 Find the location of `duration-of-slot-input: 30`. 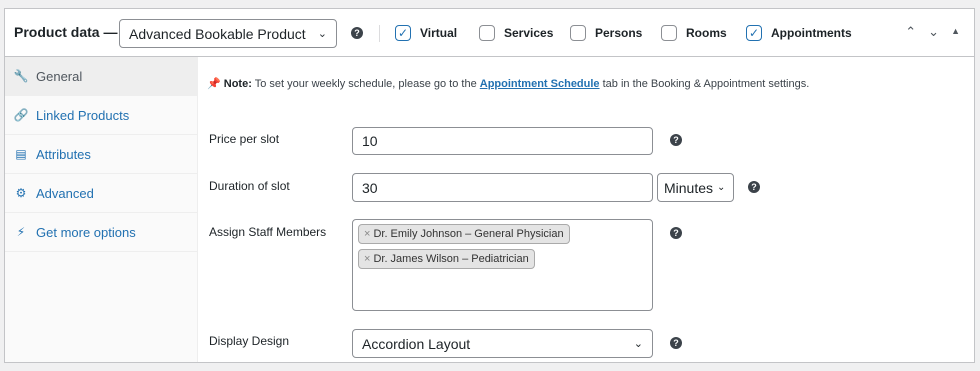

duration-of-slot-input: 30 is located at coordinates (502, 187).